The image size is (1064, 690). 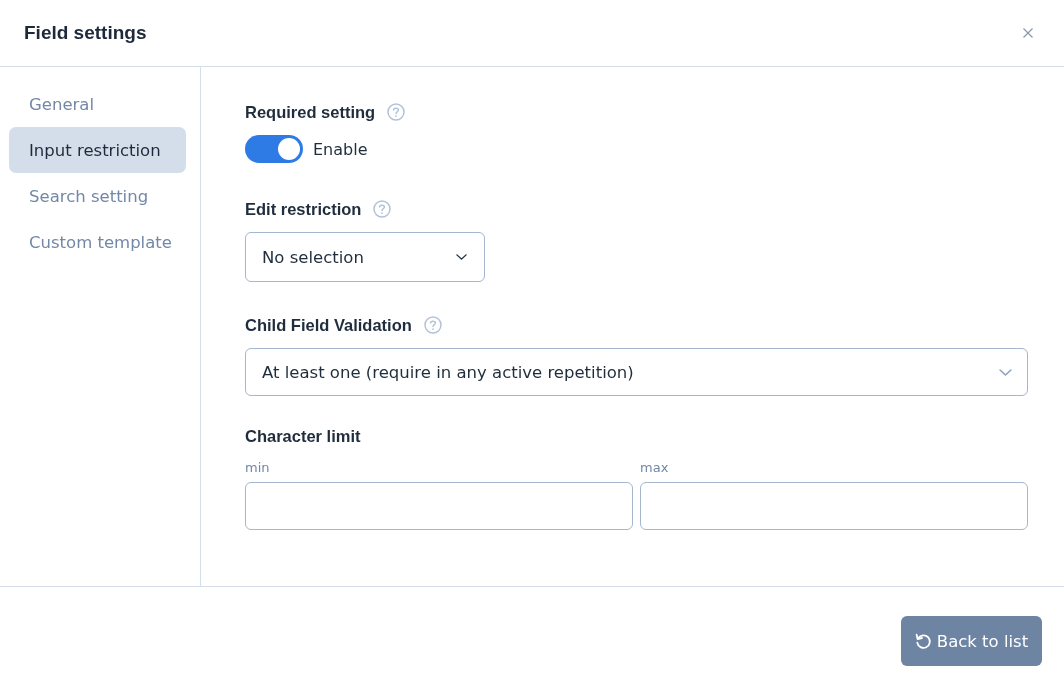 What do you see at coordinates (971, 641) in the screenshot?
I see `back-to-list-button: Back to list` at bounding box center [971, 641].